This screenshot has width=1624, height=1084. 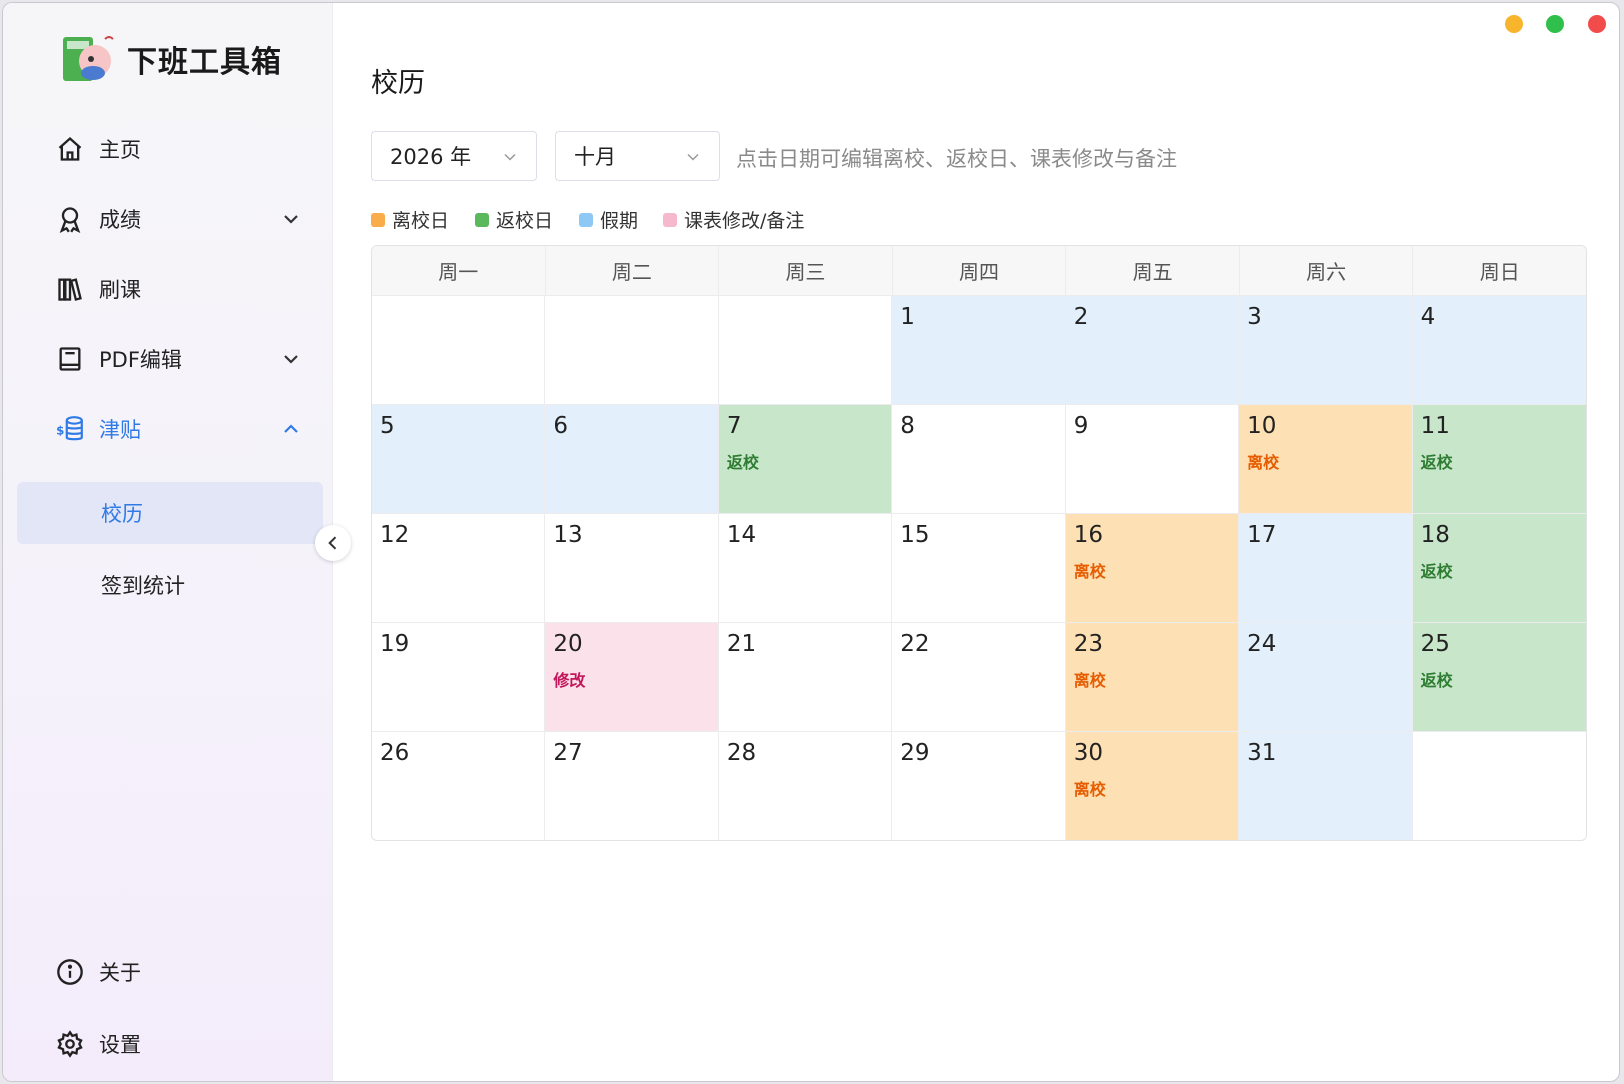 What do you see at coordinates (632, 677) in the screenshot?
I see `calendar-day-cell: 20 修改` at bounding box center [632, 677].